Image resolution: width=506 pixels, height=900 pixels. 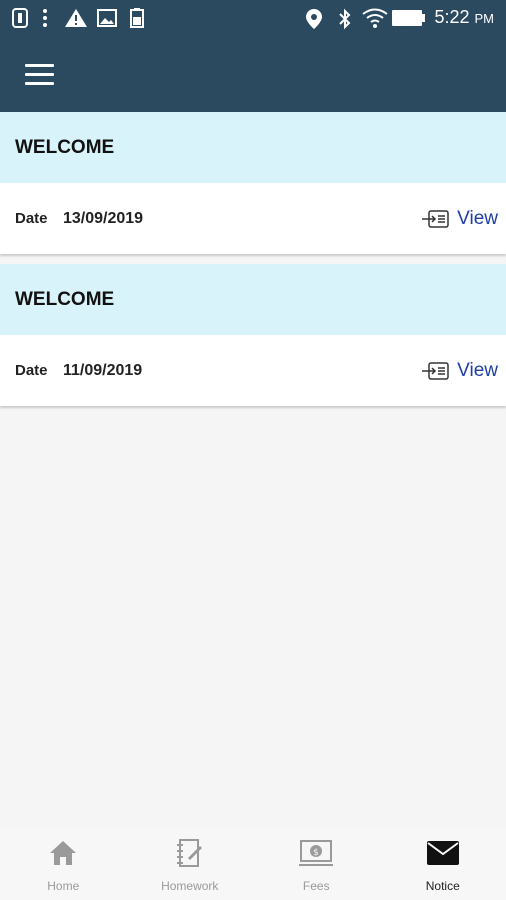 What do you see at coordinates (253, 370) in the screenshot?
I see `notice-meta-row: Date 11/09/2019 View` at bounding box center [253, 370].